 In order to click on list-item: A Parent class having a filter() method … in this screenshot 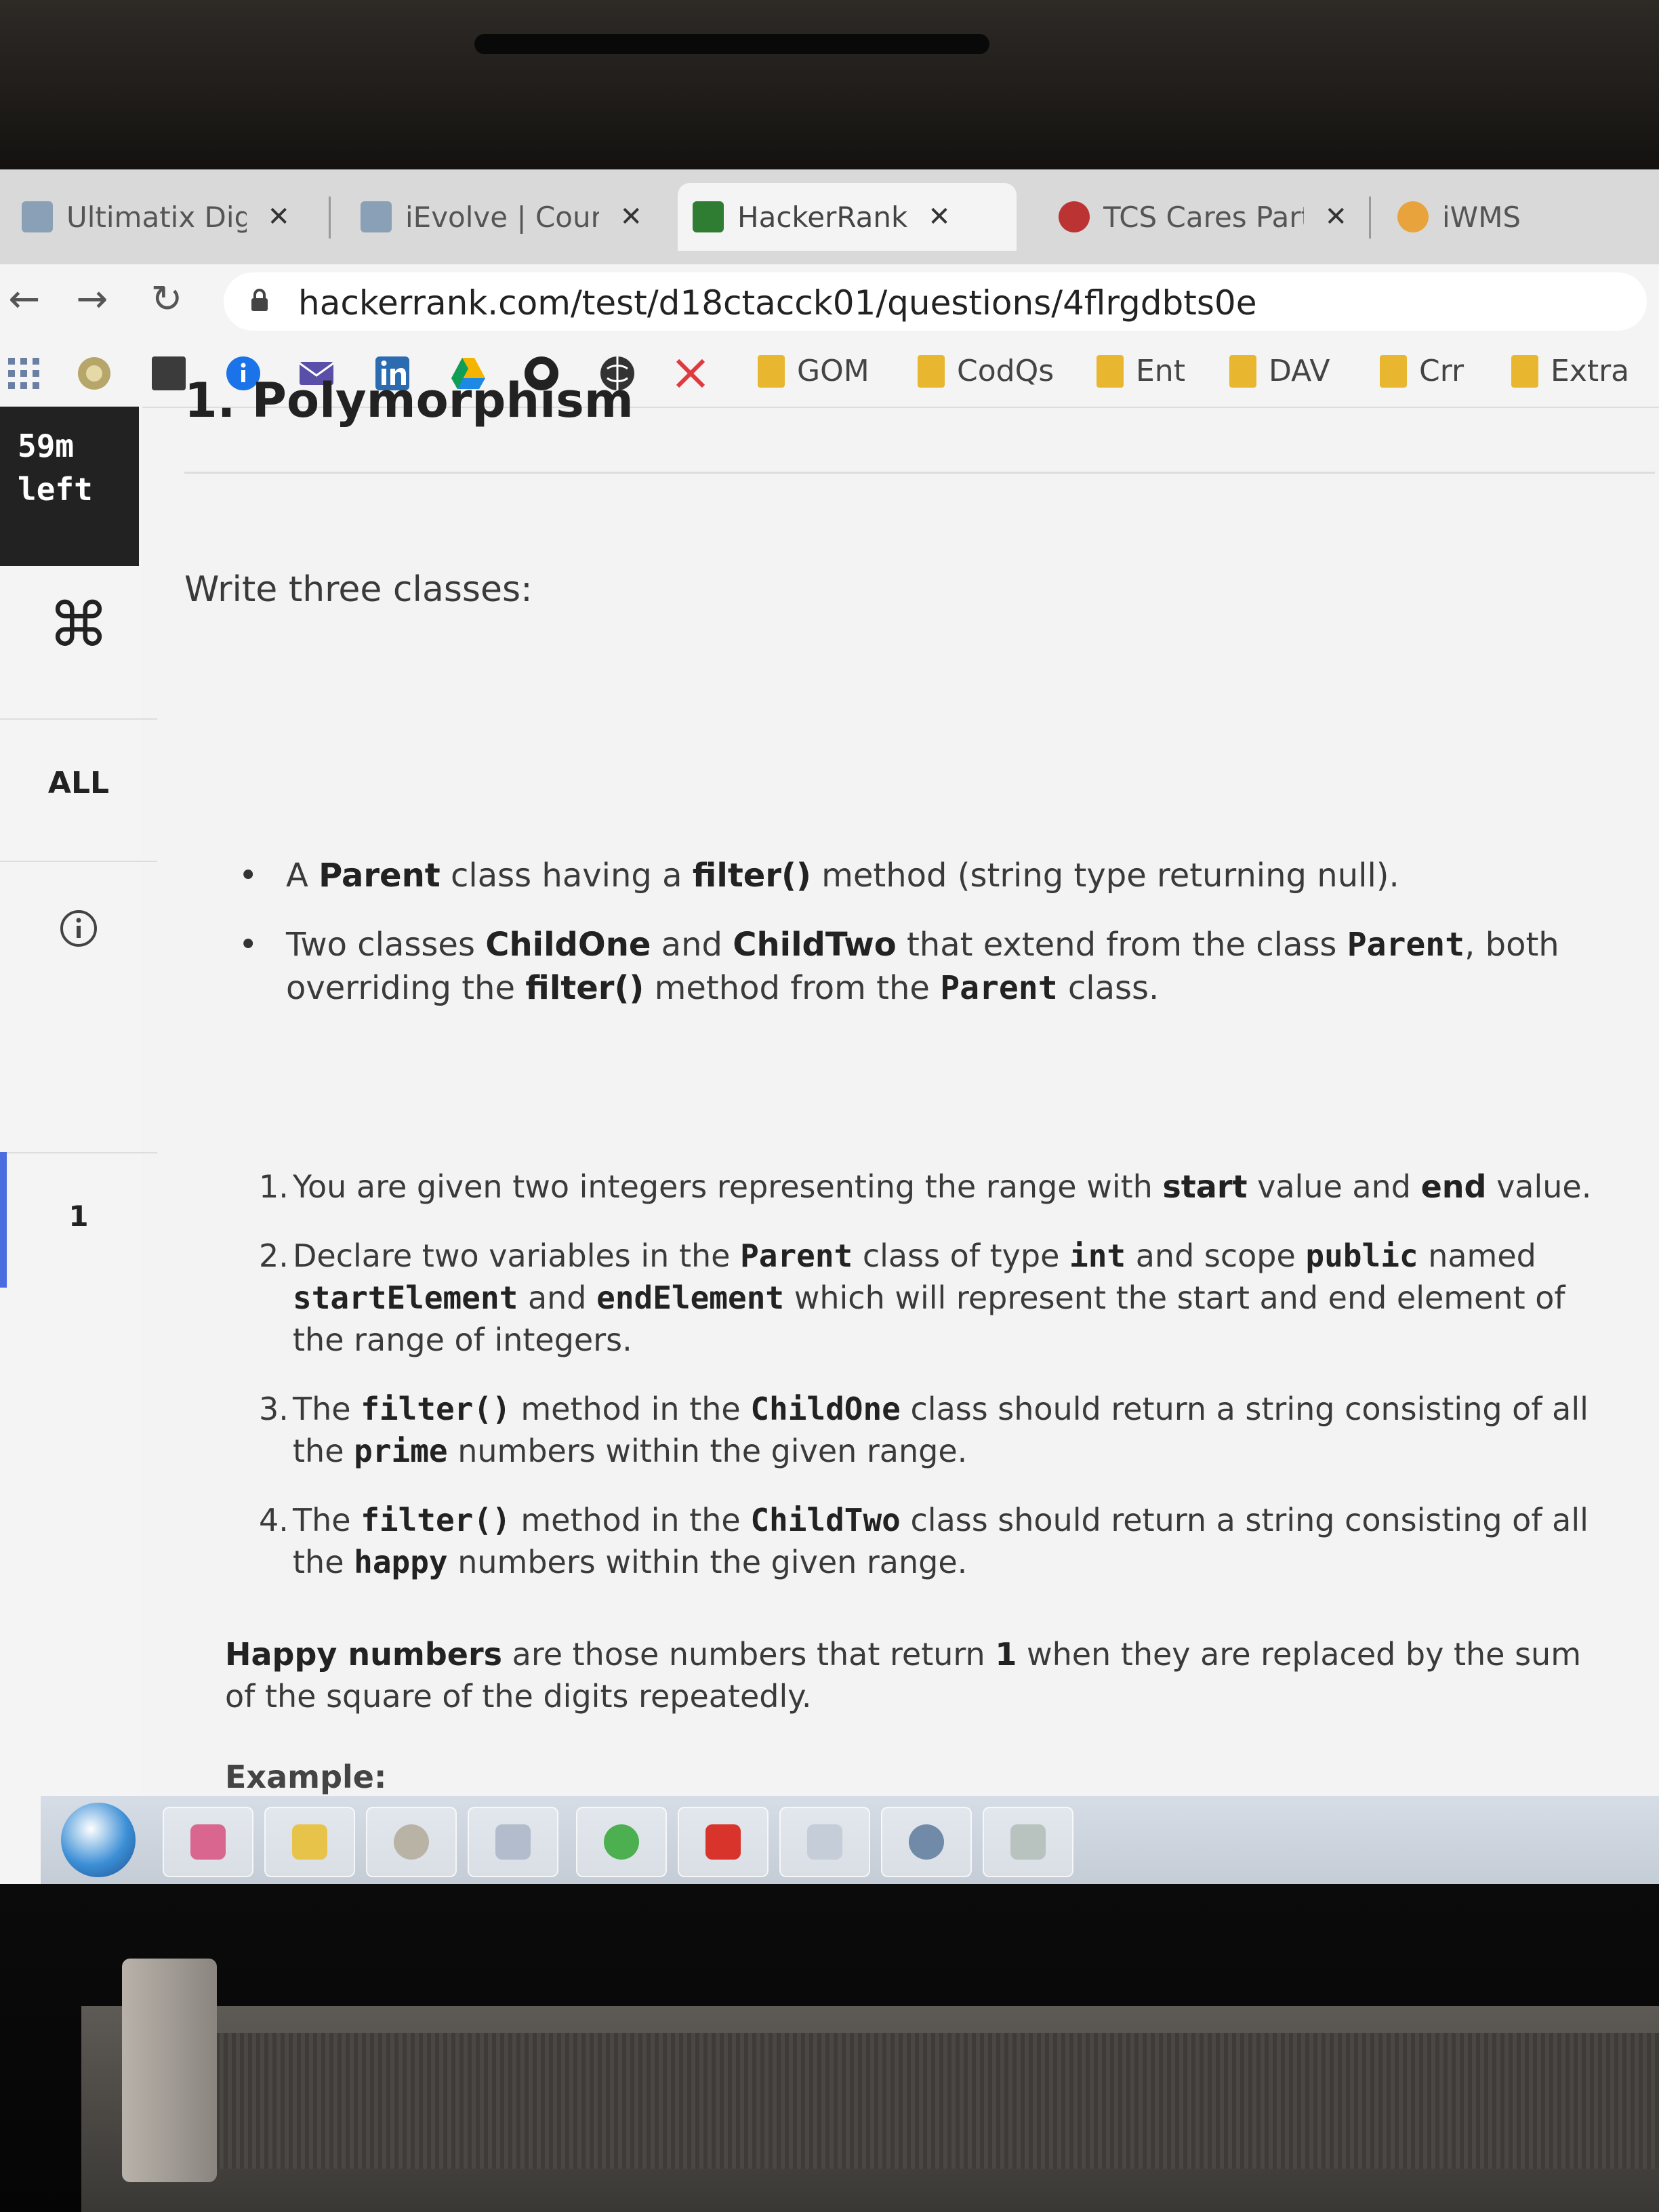, I will do `click(903, 875)`.